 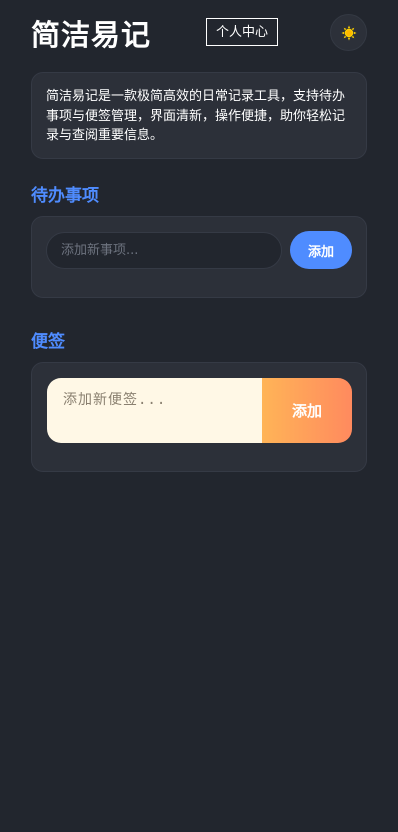 I want to click on profile-center-button: 个人中心, so click(x=242, y=32).